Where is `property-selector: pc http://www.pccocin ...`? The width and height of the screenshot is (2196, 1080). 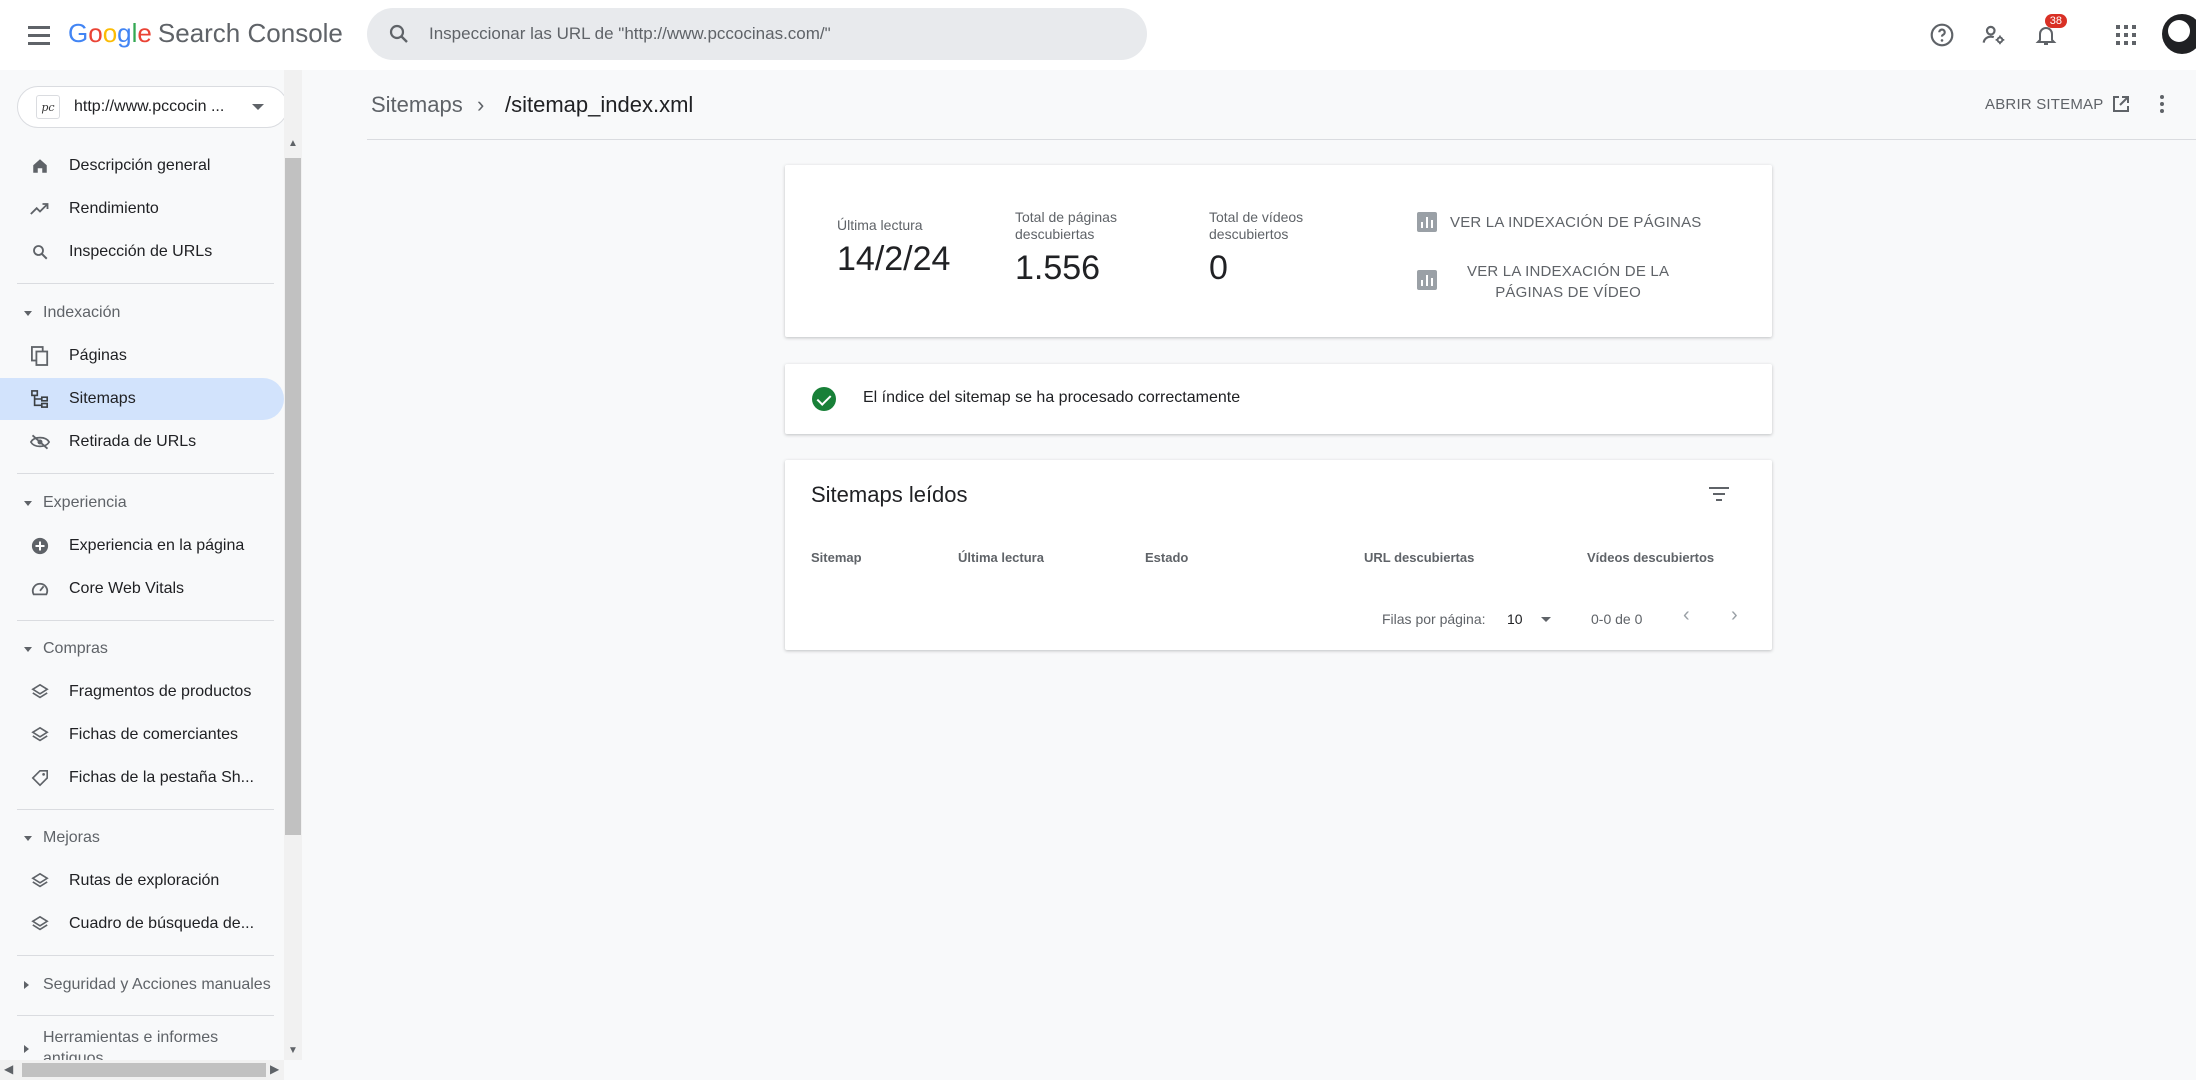 property-selector: pc http://www.pccocin ... is located at coordinates (152, 107).